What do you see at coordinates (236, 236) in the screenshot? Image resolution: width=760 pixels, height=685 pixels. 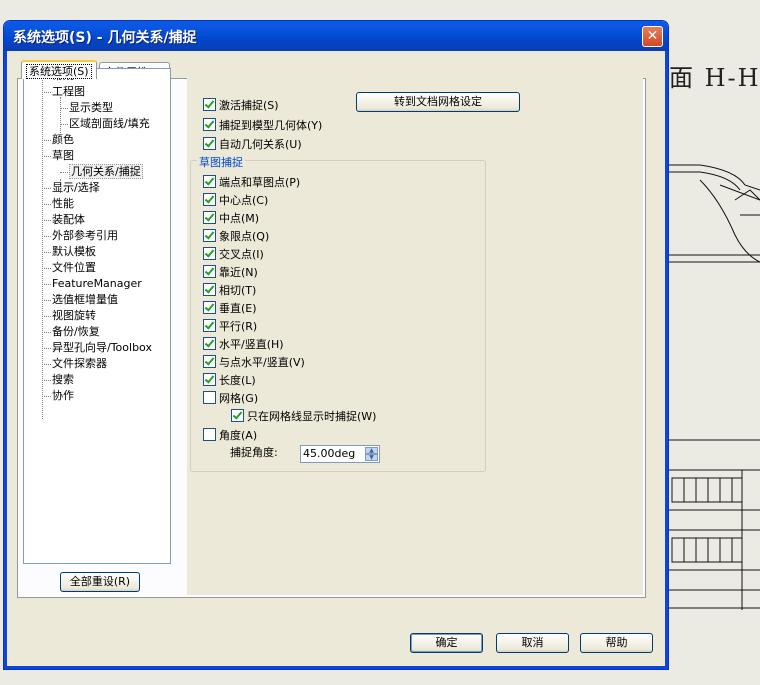 I see `quadrant-points-checkbox: 象限点(Q)` at bounding box center [236, 236].